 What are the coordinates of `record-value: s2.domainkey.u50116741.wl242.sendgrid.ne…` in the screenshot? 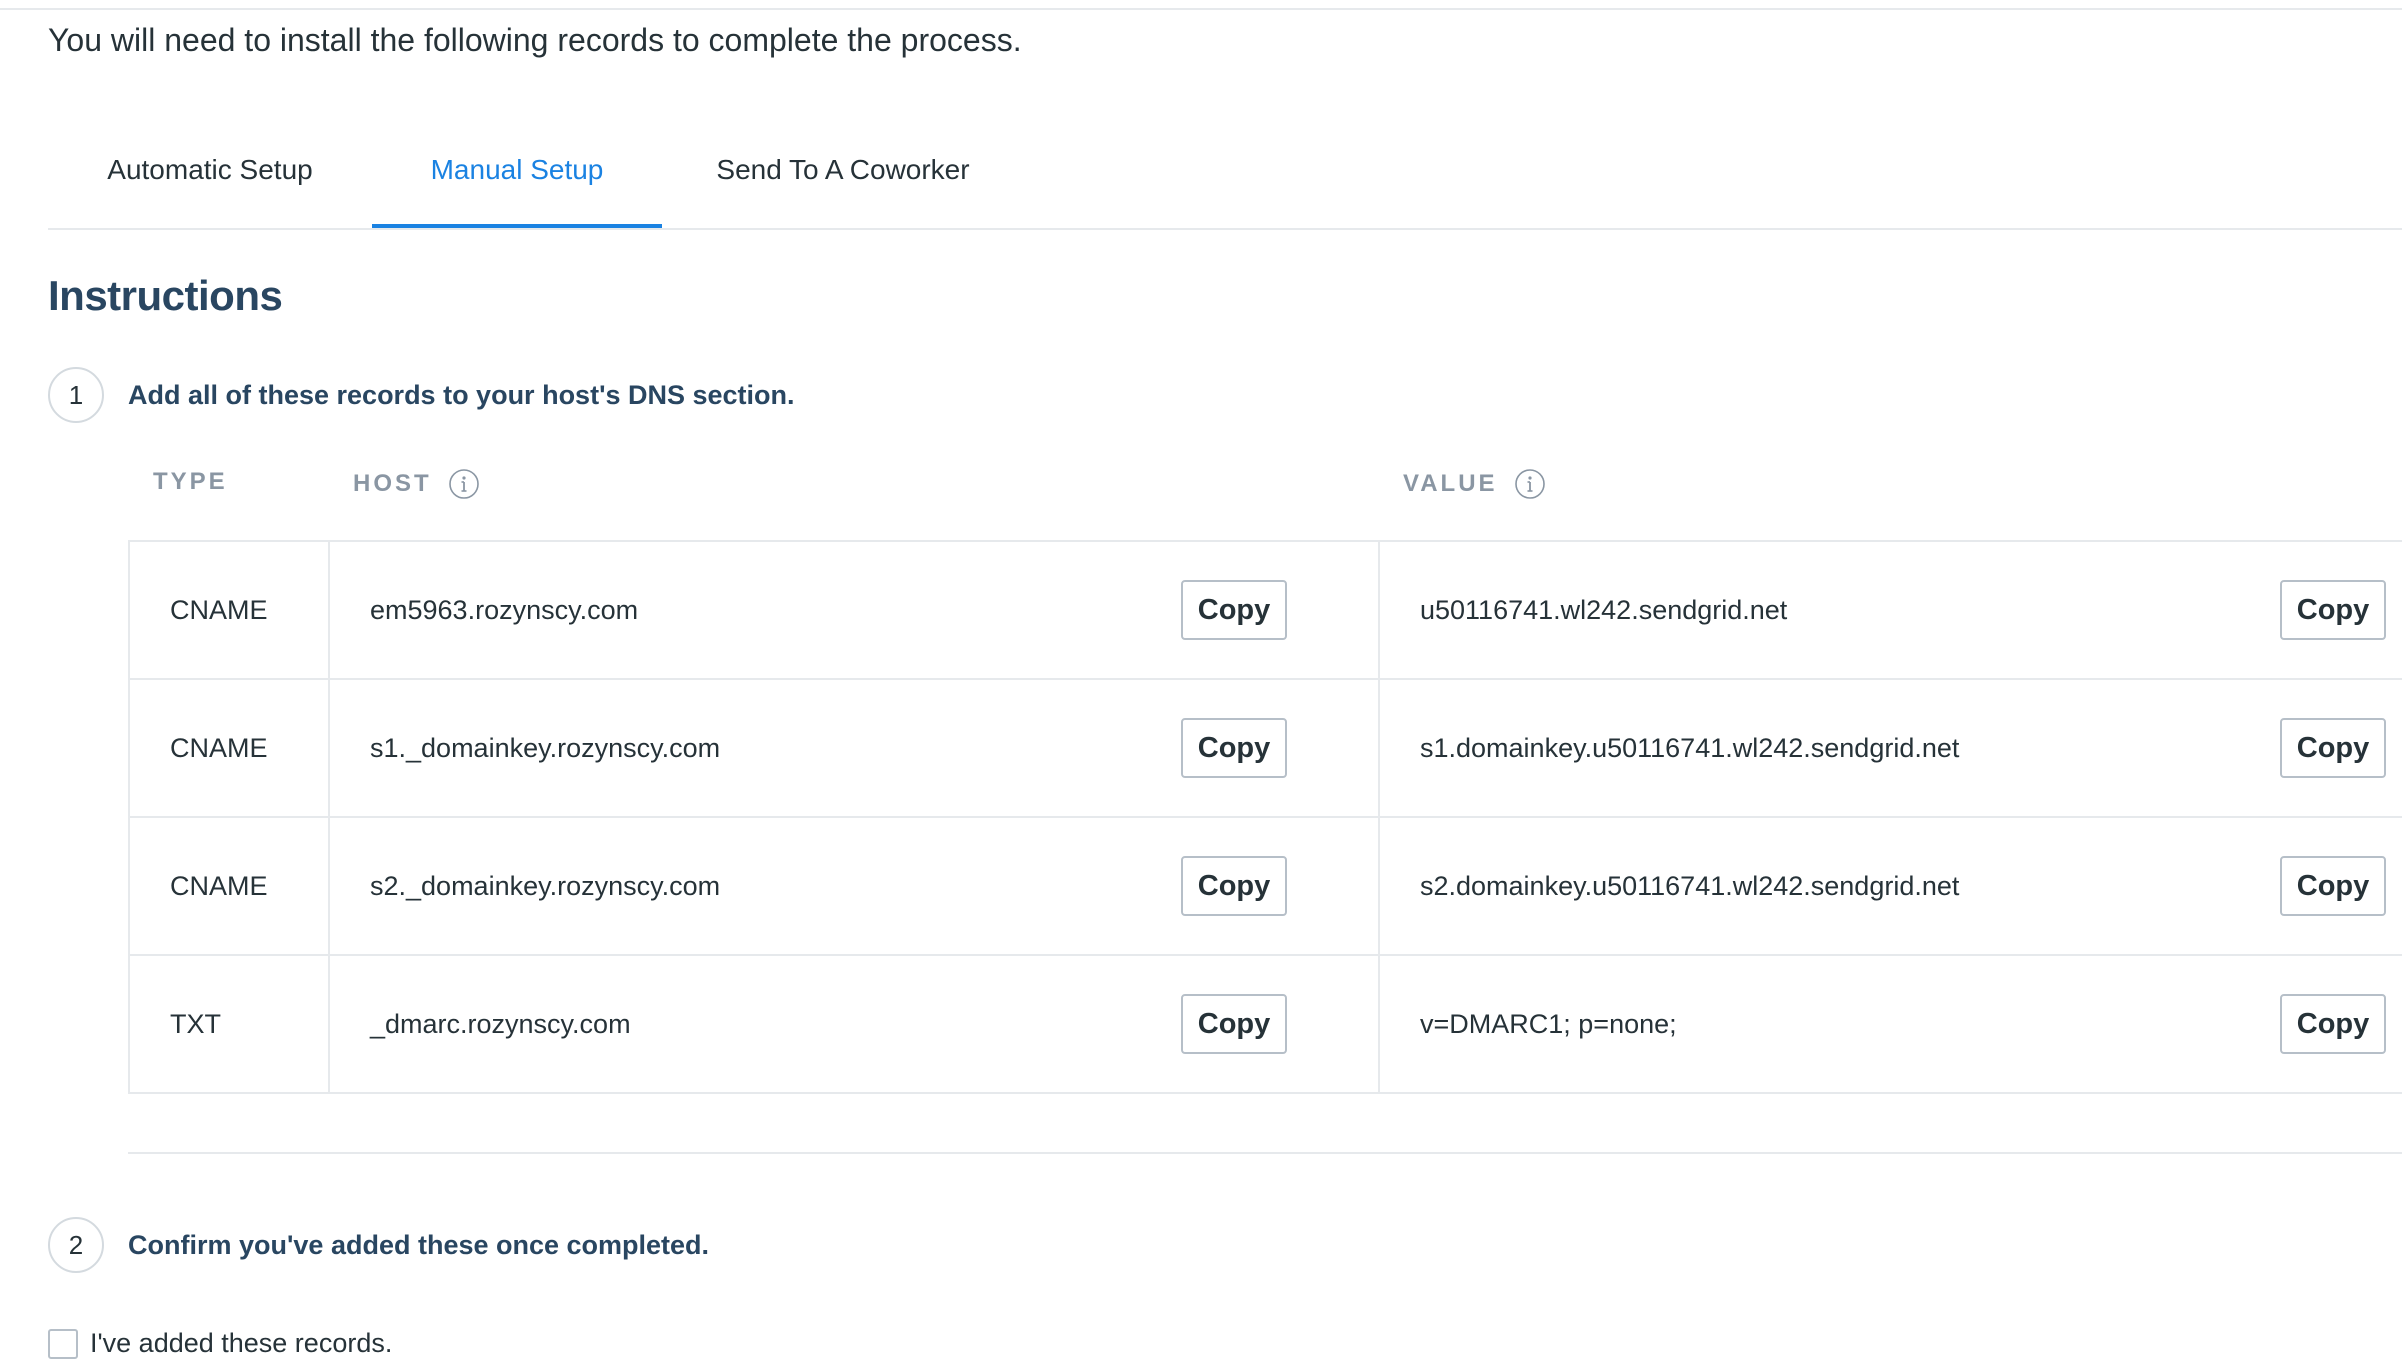 It's located at (1690, 885).